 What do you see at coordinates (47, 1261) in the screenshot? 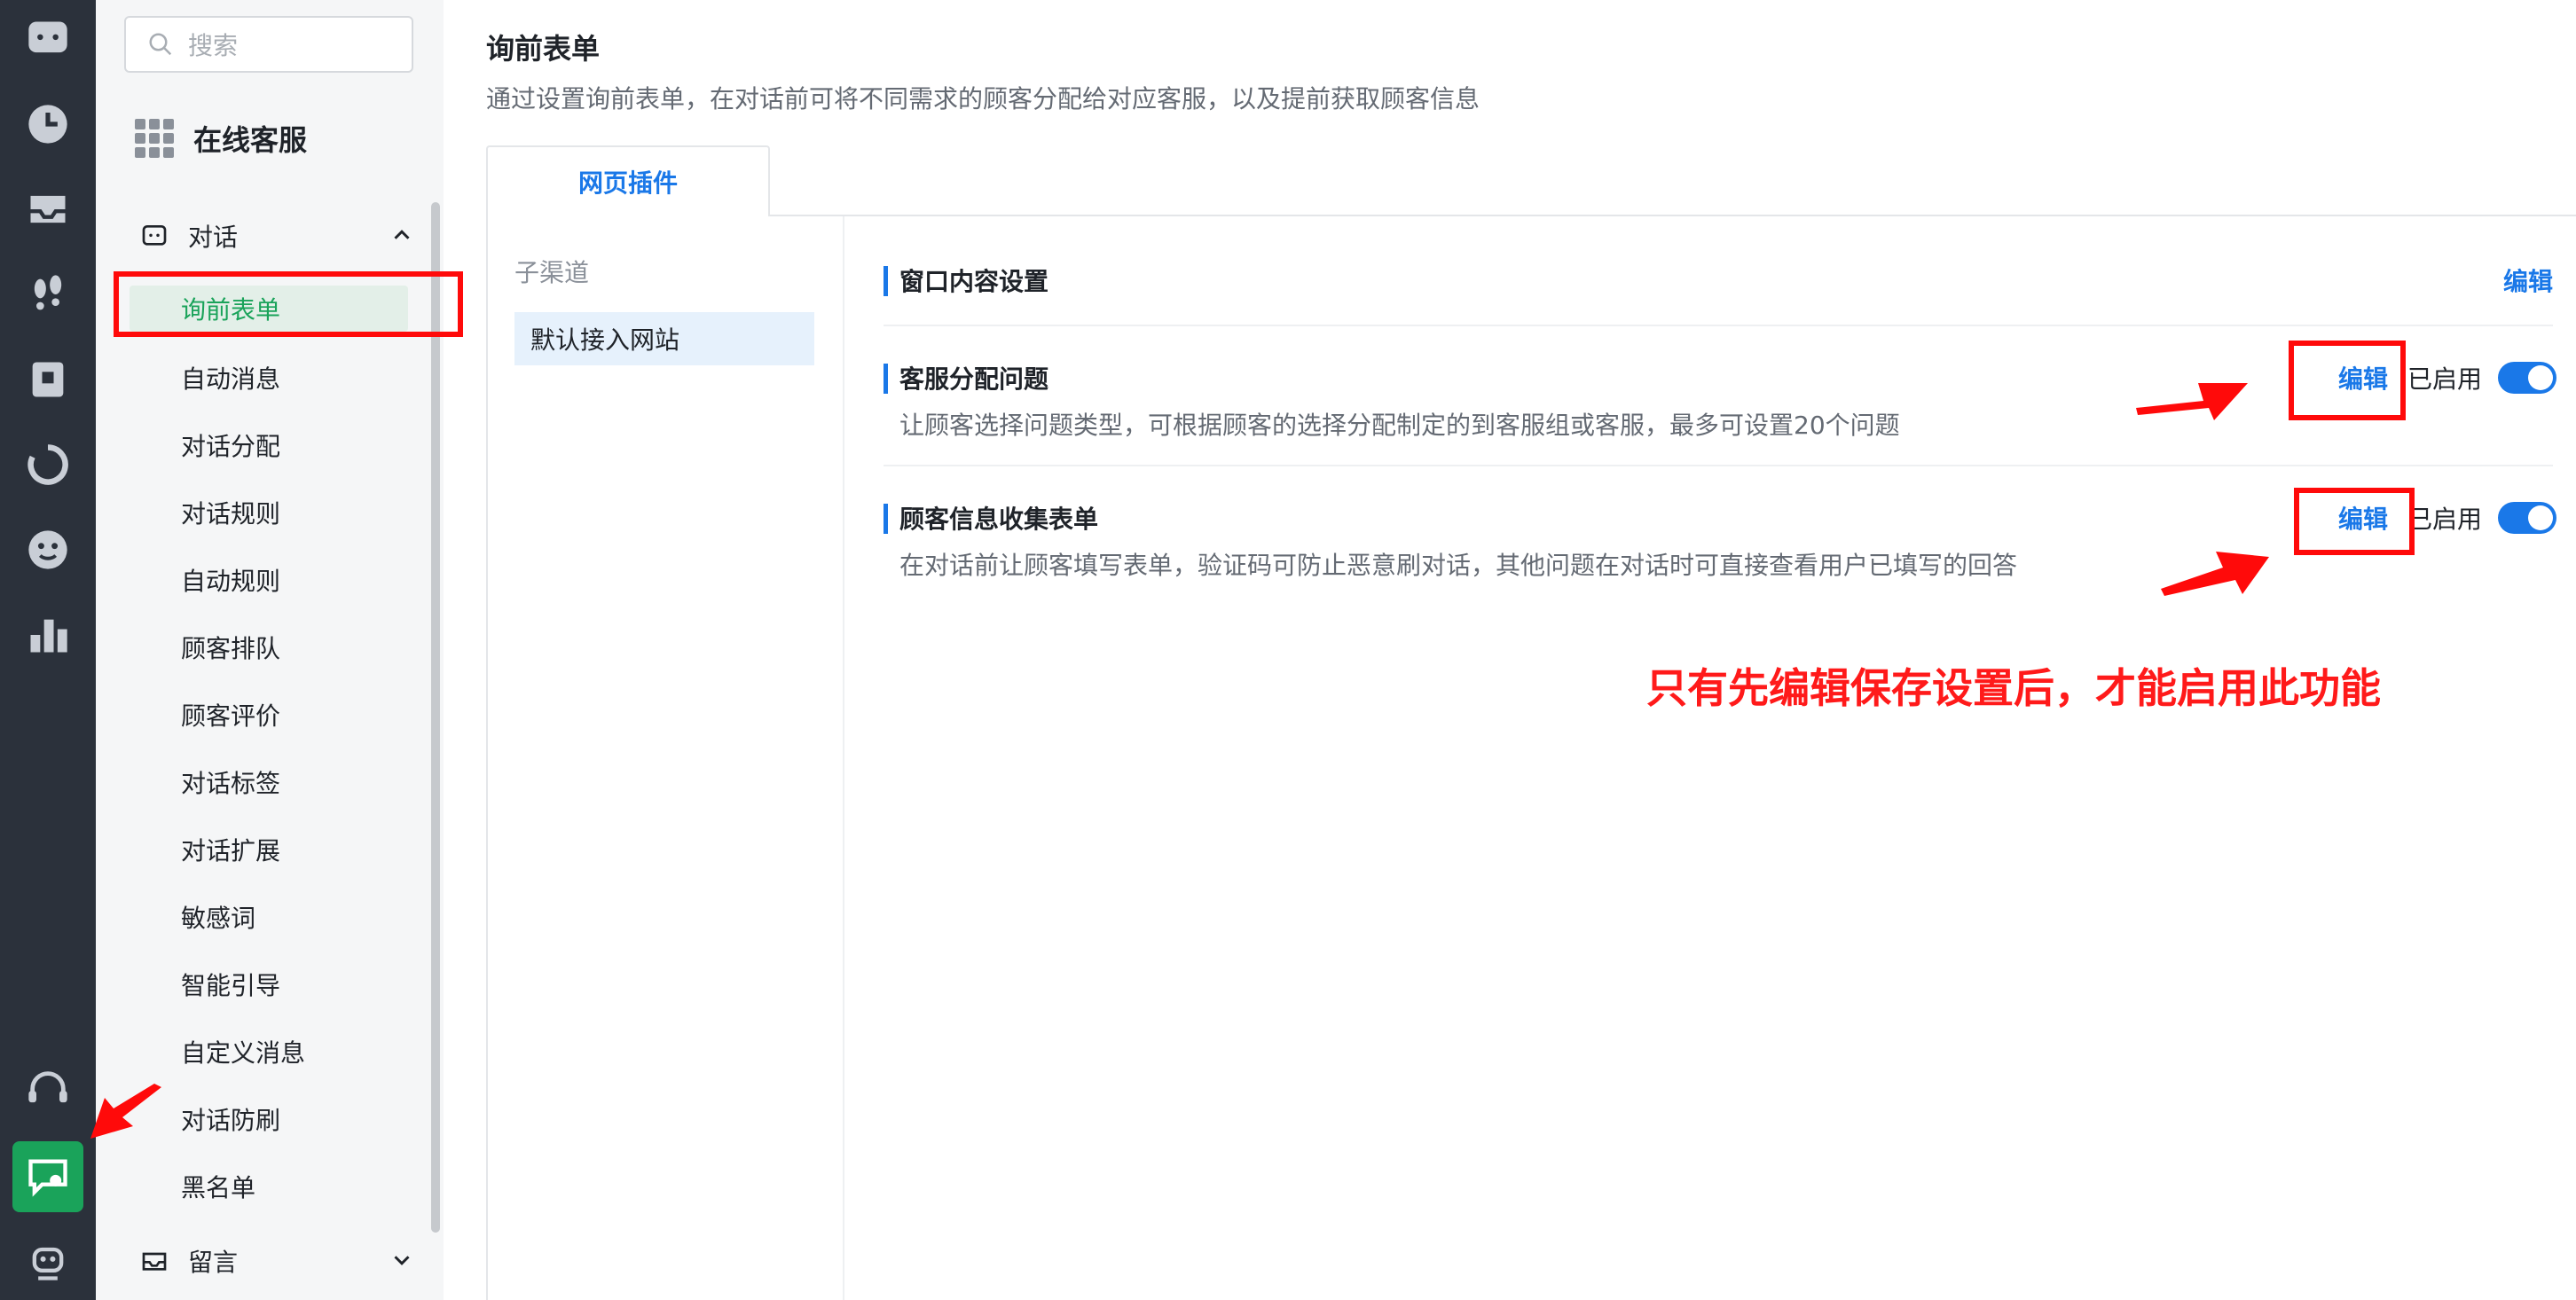
I see `robot-icon` at bounding box center [47, 1261].